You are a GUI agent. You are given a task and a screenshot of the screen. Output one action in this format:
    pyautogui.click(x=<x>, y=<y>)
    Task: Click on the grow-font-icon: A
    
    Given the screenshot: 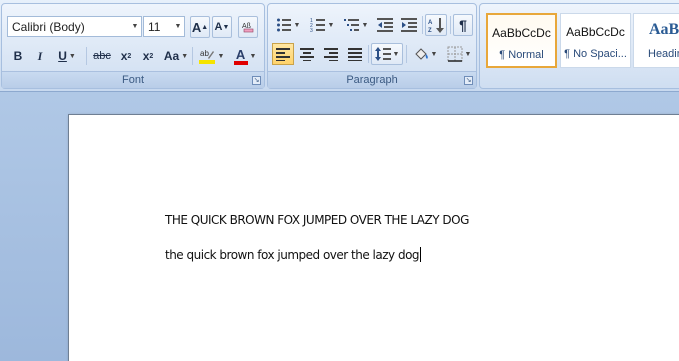 What is the action you would take?
    pyautogui.click(x=196, y=27)
    